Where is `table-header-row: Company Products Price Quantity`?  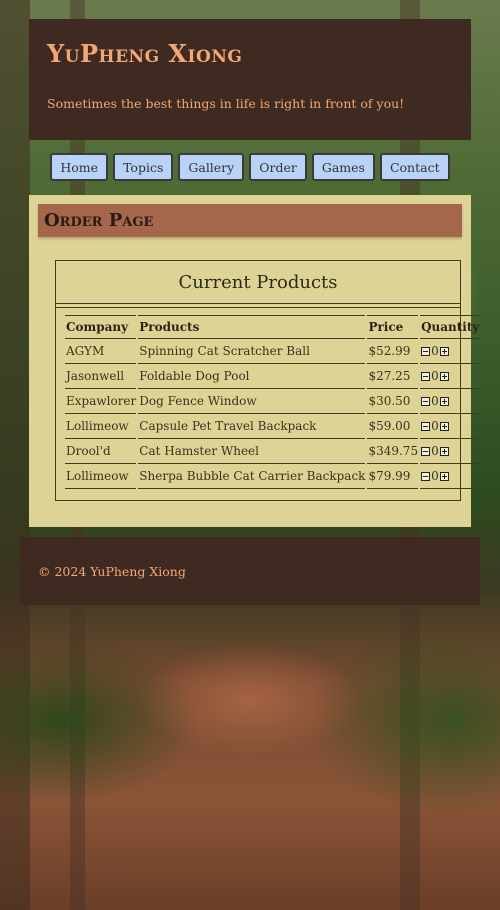
table-header-row: Company Products Price Quantity is located at coordinates (272, 327).